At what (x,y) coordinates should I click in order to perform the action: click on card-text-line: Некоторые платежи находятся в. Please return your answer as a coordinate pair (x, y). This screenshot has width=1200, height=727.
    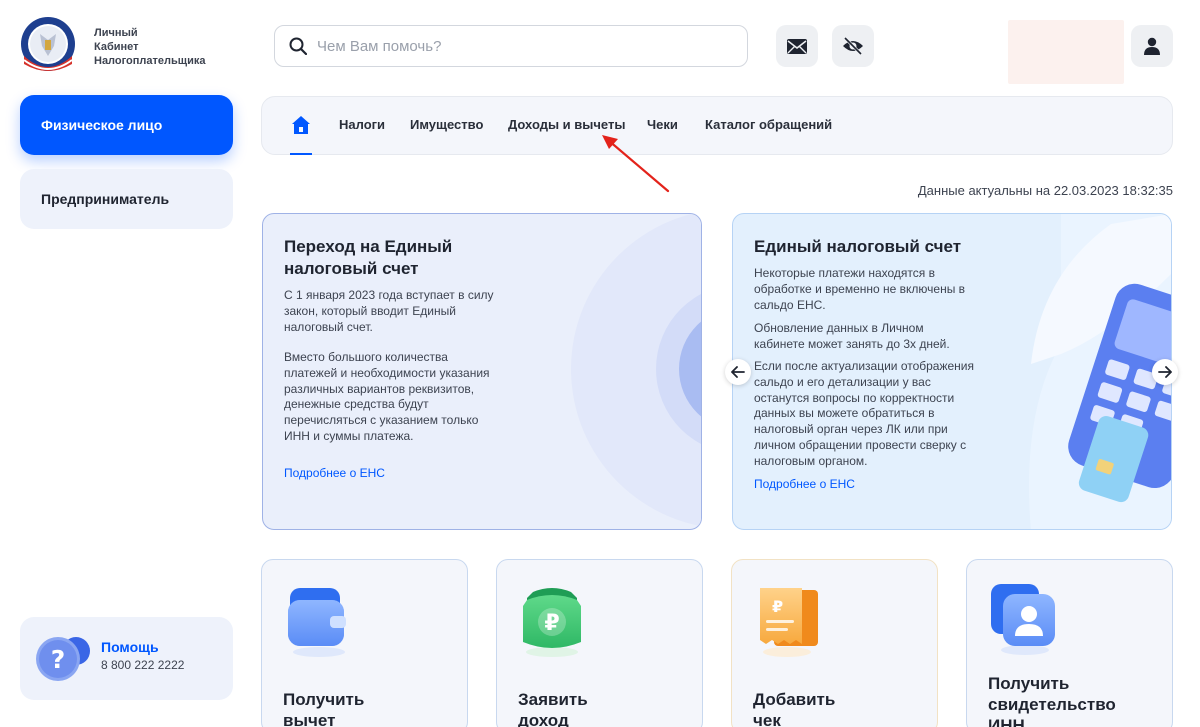
    Looking at the image, I should click on (844, 273).